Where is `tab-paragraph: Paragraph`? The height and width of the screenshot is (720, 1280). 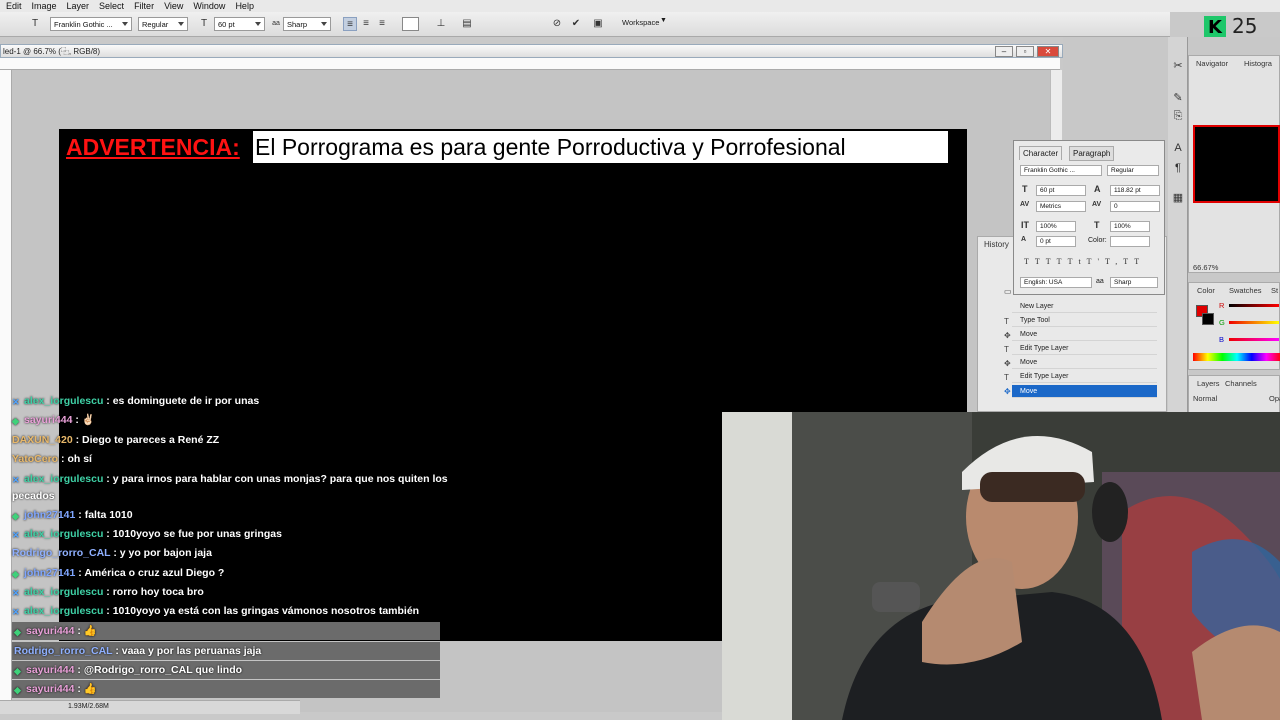
tab-paragraph: Paragraph is located at coordinates (1092, 153).